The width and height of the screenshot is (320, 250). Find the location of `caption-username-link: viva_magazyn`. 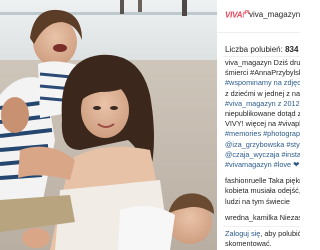

caption-username-link: viva_magazyn is located at coordinates (248, 62).